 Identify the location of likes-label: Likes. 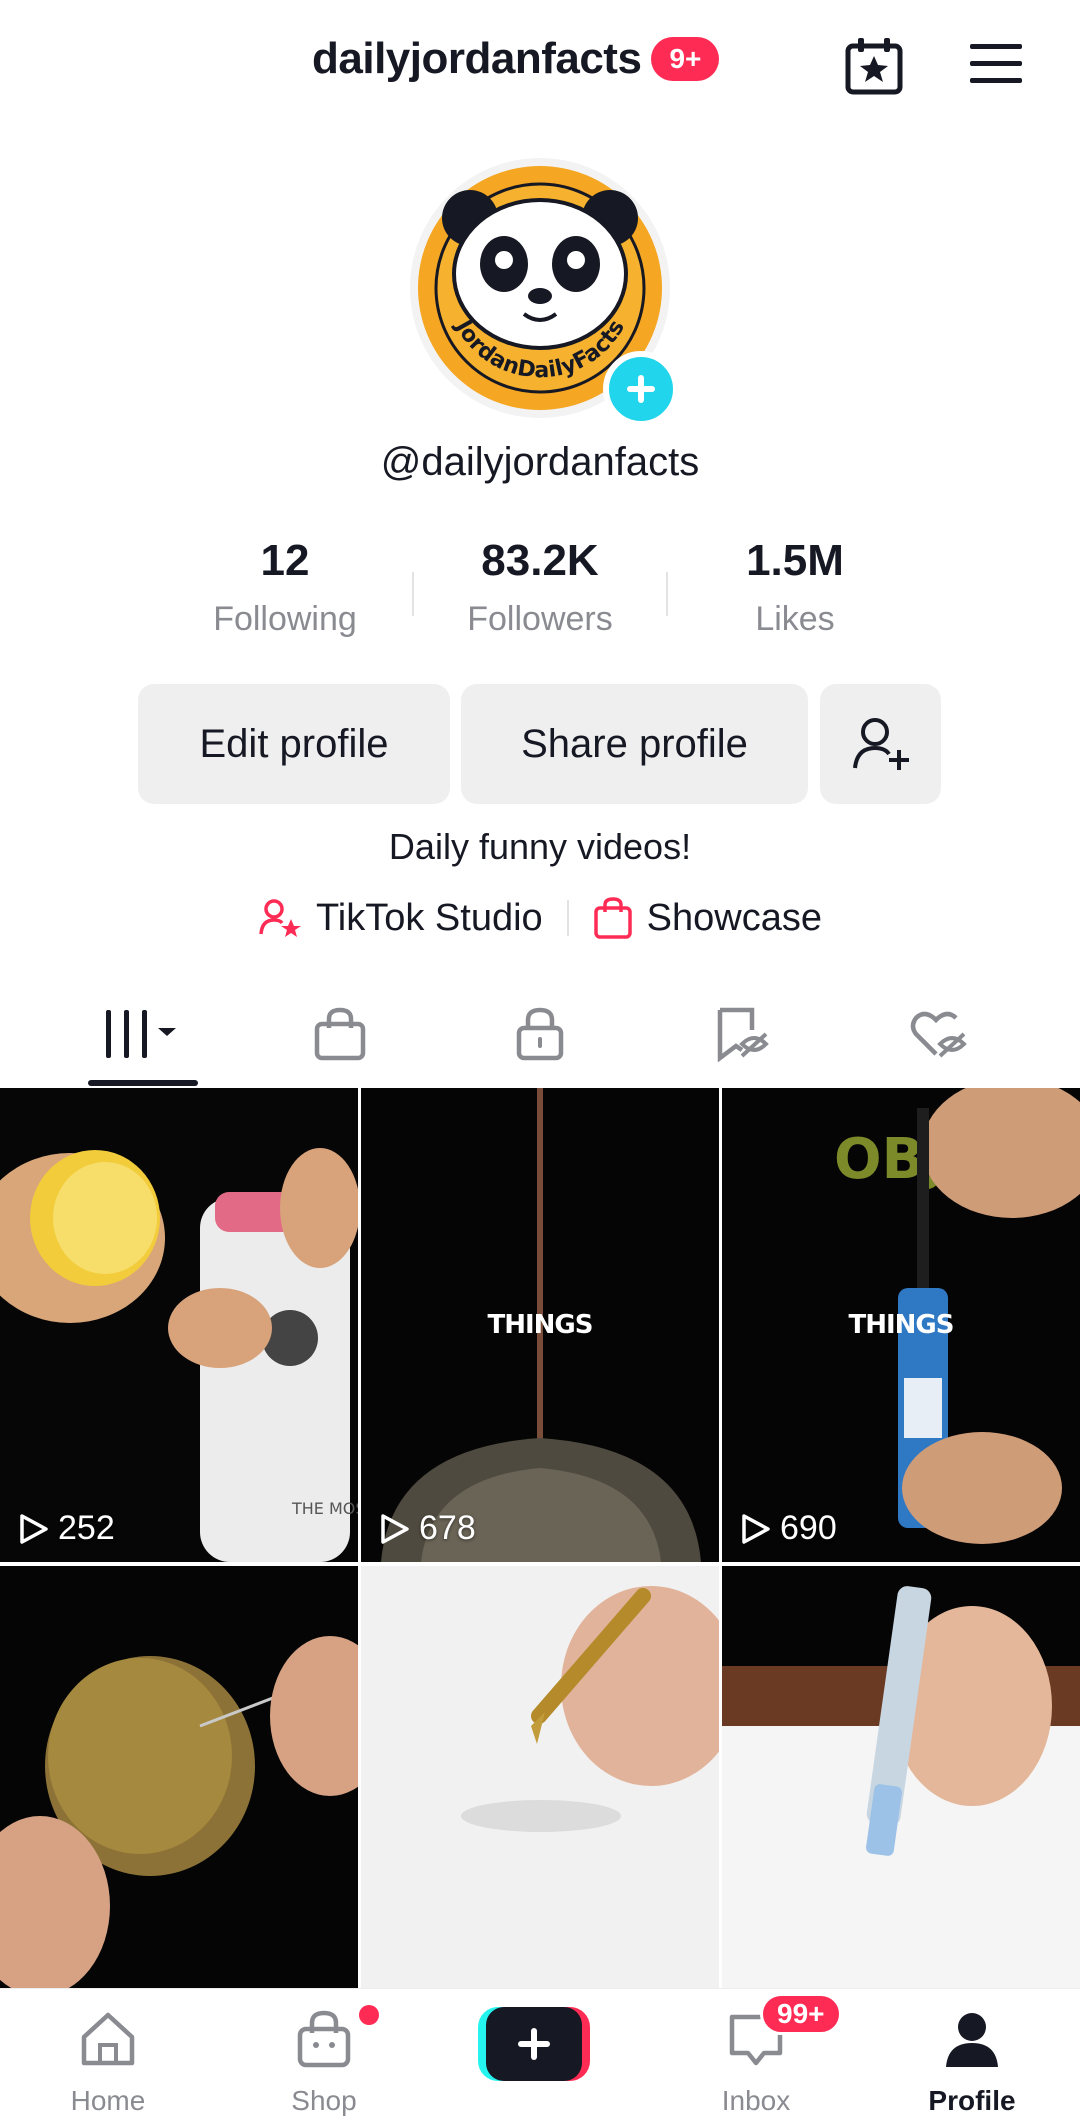
(795, 619).